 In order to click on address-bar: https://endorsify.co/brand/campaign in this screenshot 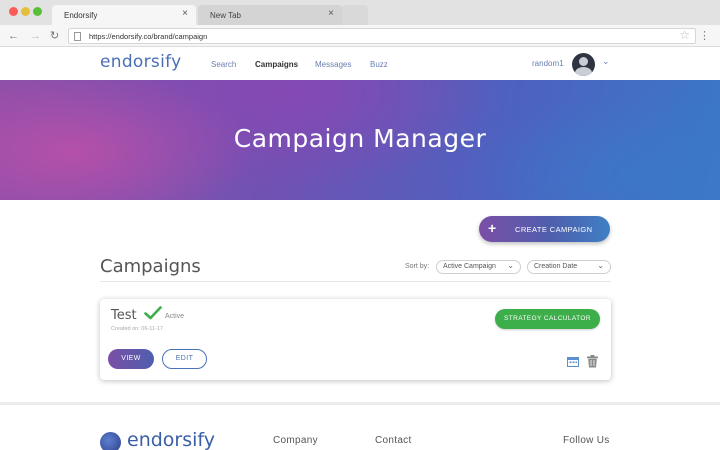, I will do `click(382, 36)`.